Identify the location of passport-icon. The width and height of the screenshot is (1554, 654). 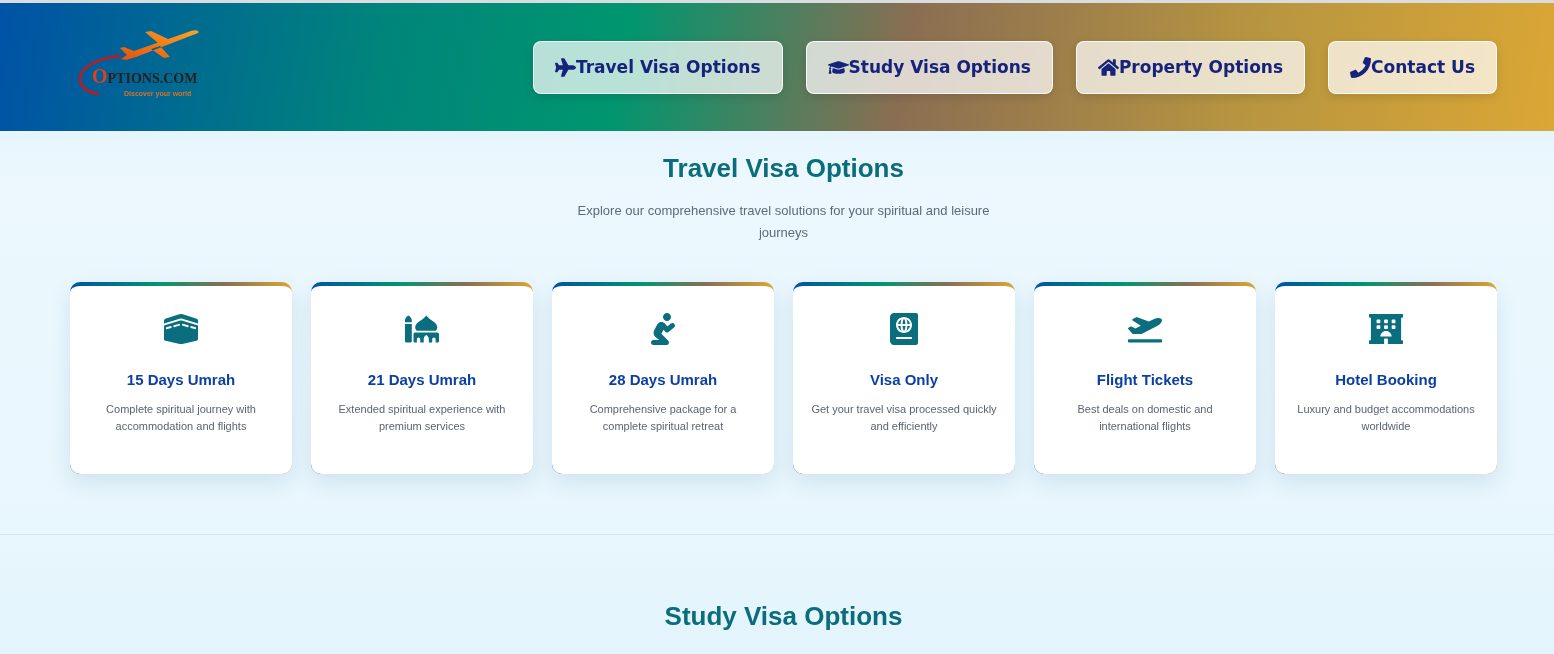
(904, 329).